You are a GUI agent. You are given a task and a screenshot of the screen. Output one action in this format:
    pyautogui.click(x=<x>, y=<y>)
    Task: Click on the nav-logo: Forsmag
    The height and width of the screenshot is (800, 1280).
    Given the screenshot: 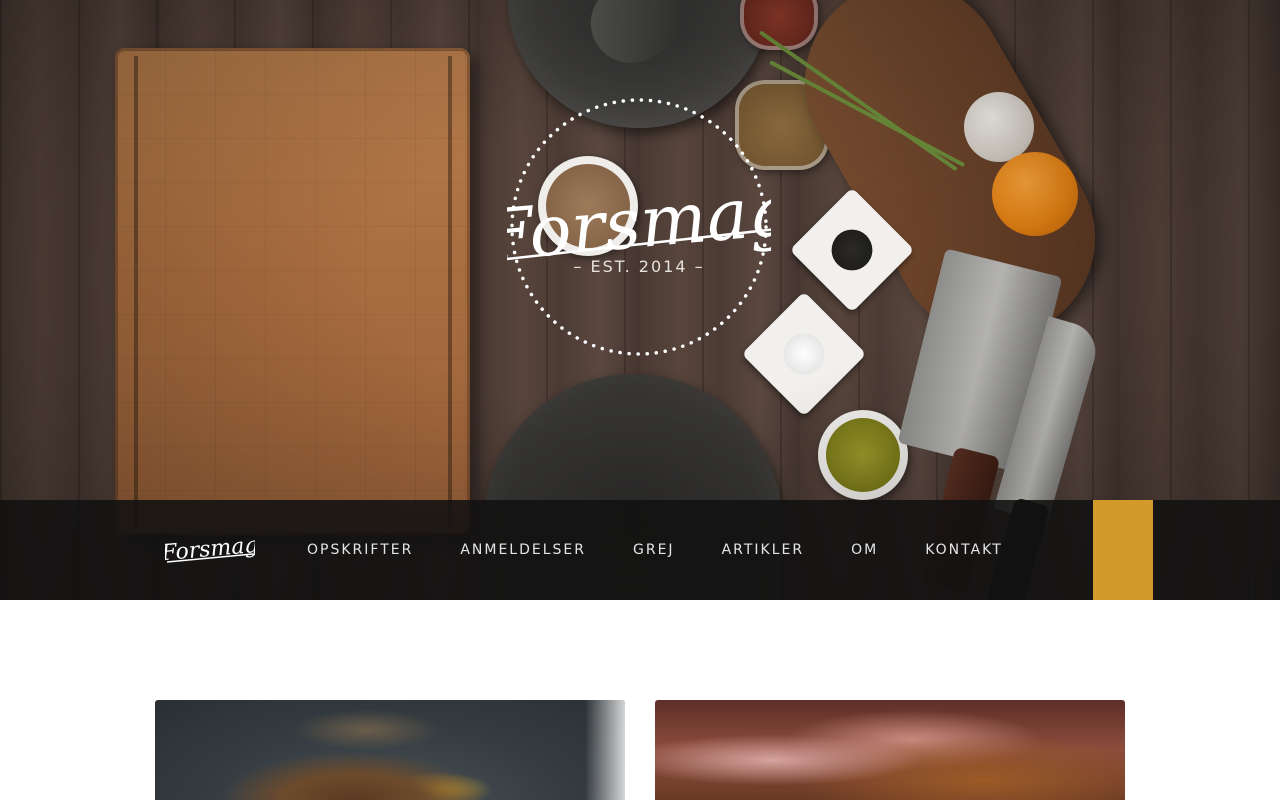 What is the action you would take?
    pyautogui.click(x=210, y=550)
    